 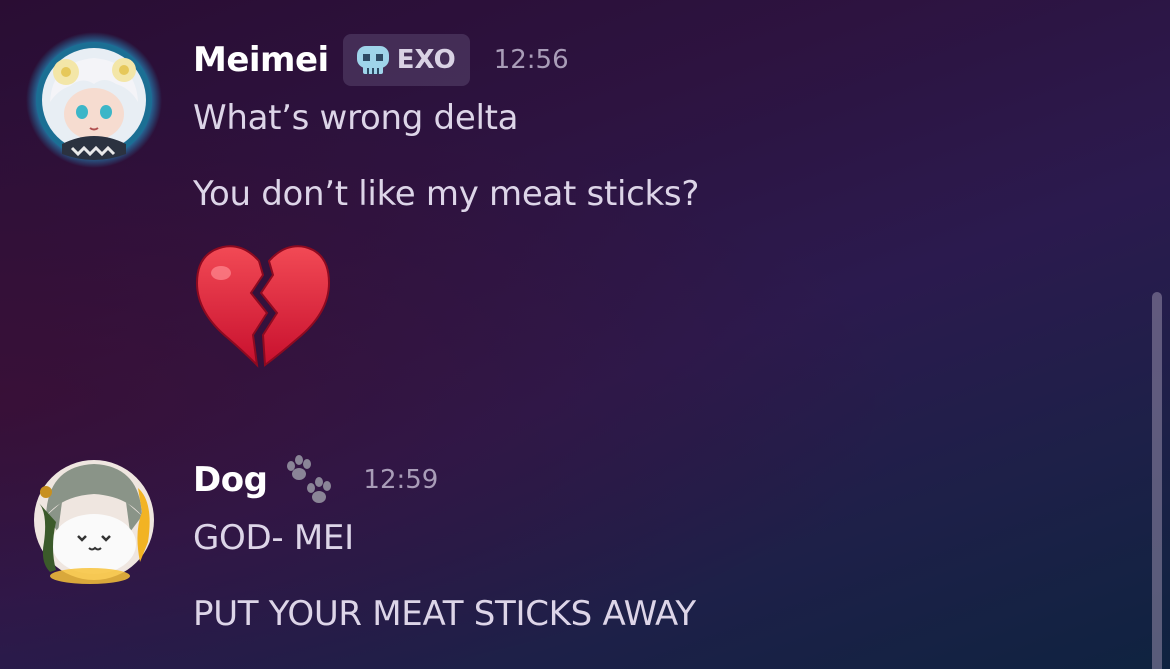 What do you see at coordinates (372, 60) in the screenshot?
I see `skull-icon` at bounding box center [372, 60].